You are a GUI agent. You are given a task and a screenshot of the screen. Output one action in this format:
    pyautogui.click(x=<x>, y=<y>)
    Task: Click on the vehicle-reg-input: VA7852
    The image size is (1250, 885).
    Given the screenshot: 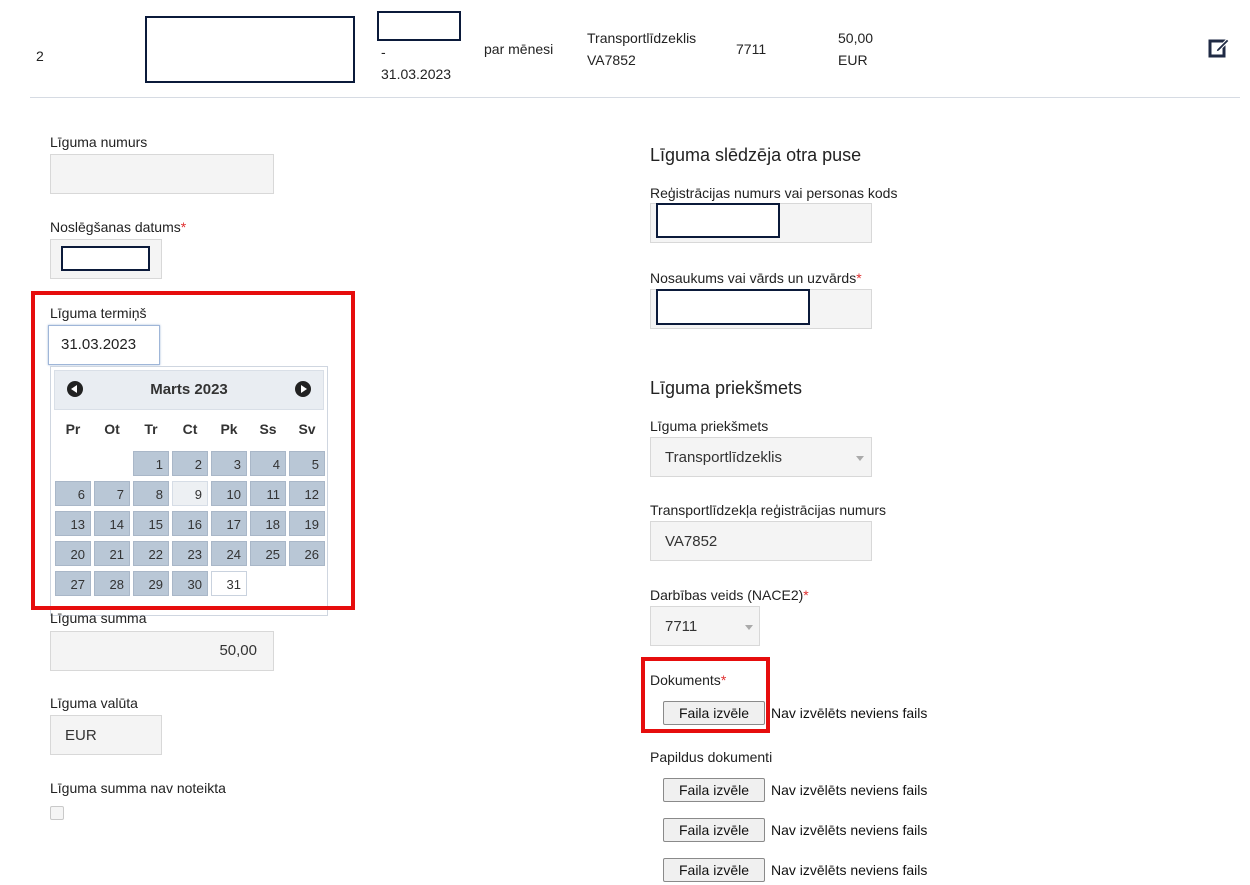 What is the action you would take?
    pyautogui.click(x=761, y=541)
    